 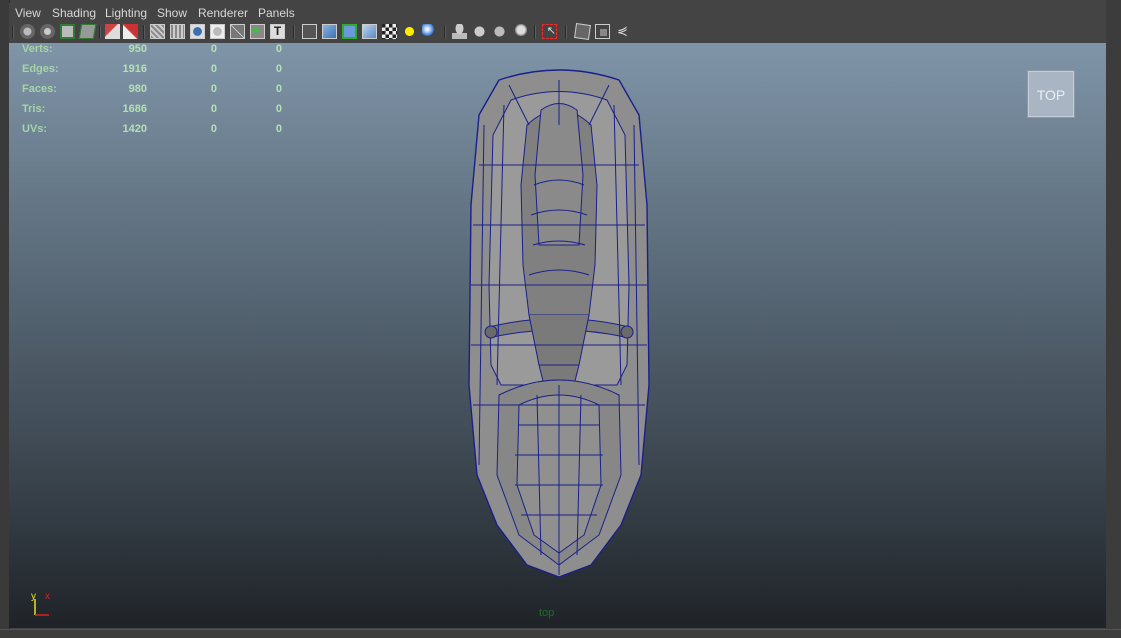 What do you see at coordinates (499, 31) in the screenshot?
I see `motion-blur-icon` at bounding box center [499, 31].